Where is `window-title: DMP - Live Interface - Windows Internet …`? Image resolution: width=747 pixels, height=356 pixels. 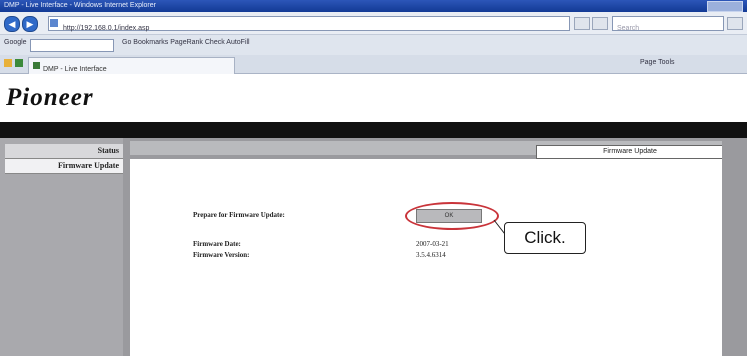
window-title: DMP - Live Interface - Windows Internet … is located at coordinates (80, 5).